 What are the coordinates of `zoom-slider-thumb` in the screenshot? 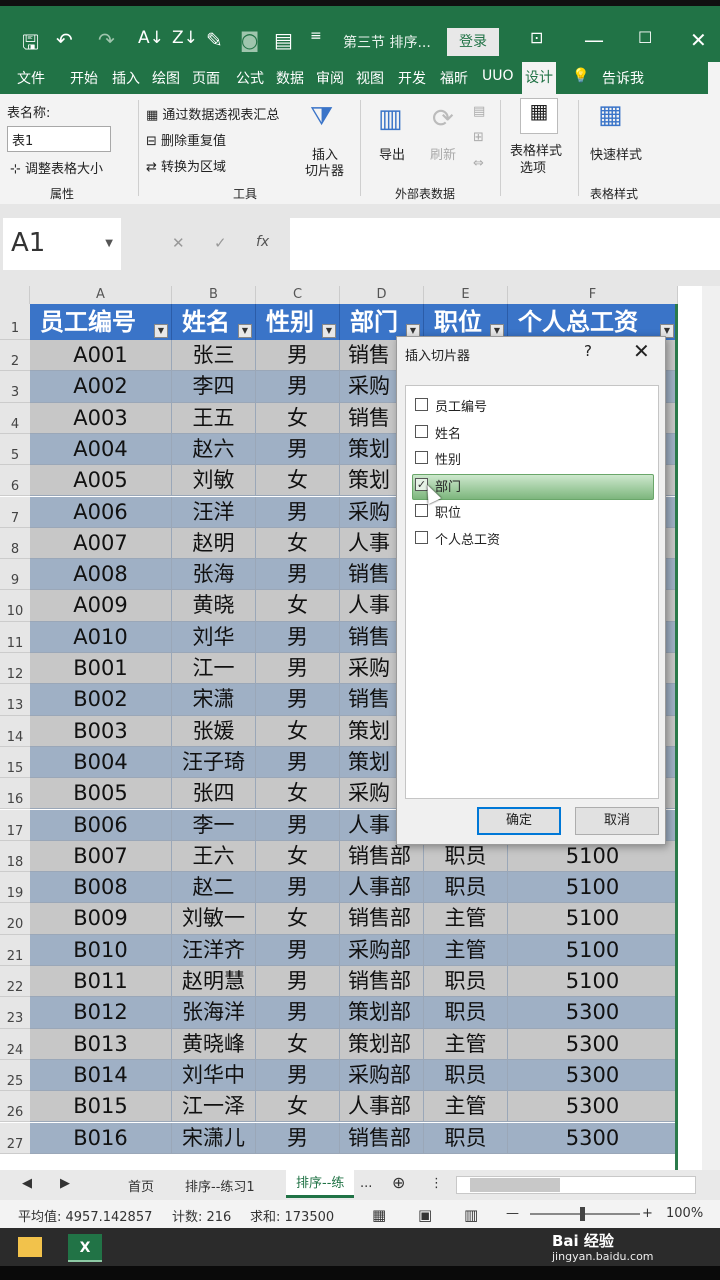 It's located at (582, 1214).